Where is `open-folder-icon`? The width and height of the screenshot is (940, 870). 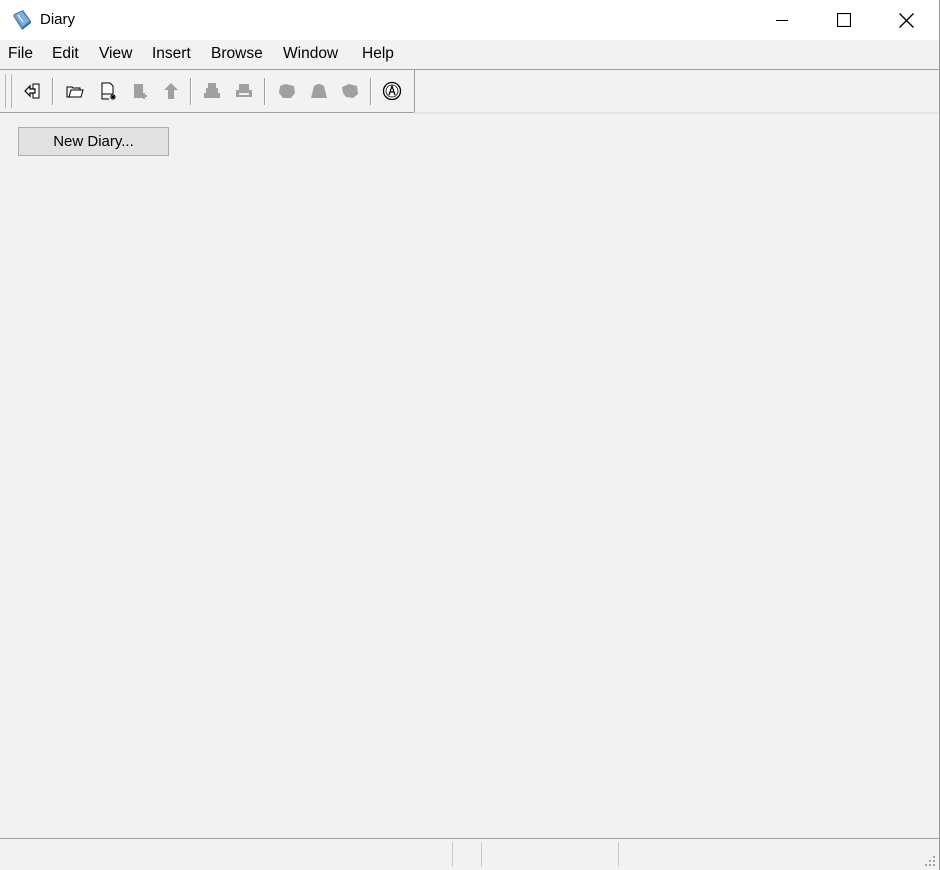
open-folder-icon is located at coordinates (75, 92).